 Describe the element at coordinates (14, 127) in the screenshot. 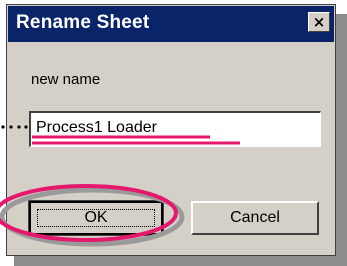

I see `leader-dots` at that location.